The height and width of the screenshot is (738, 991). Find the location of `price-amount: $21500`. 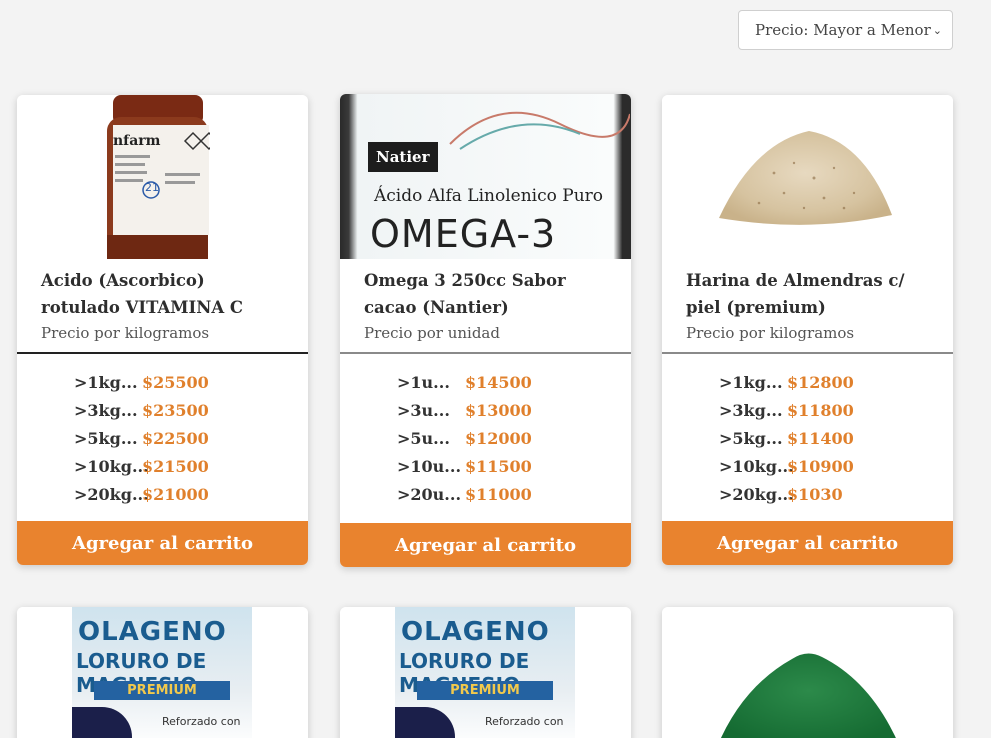

price-amount: $21500 is located at coordinates (175, 466).